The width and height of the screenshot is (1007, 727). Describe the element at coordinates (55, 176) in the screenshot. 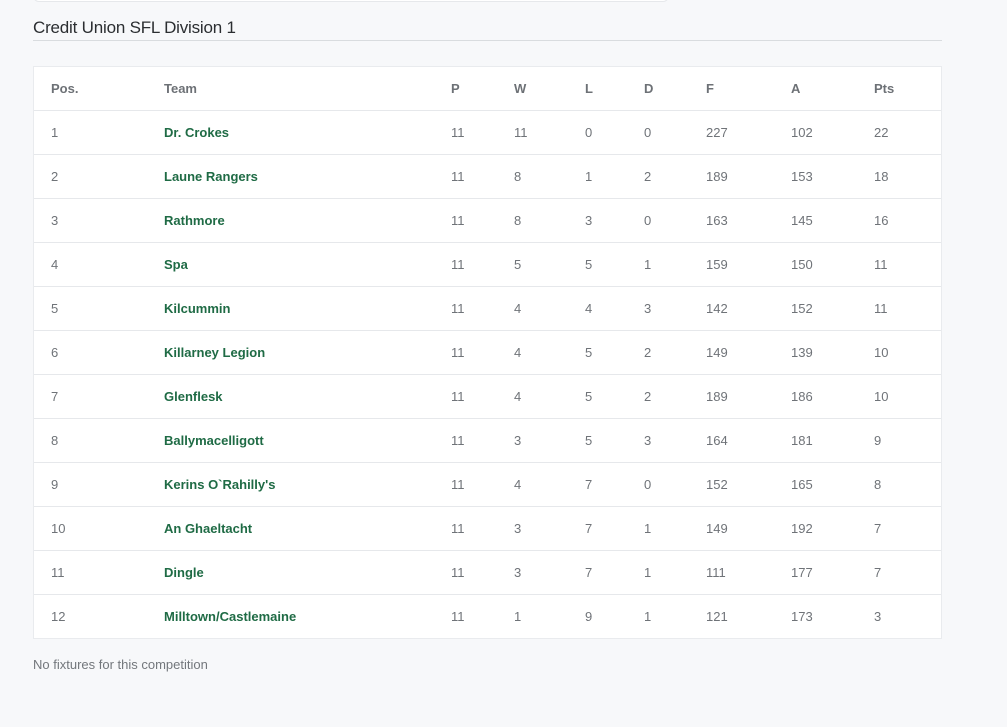

I see `cell-pos: 2` at that location.